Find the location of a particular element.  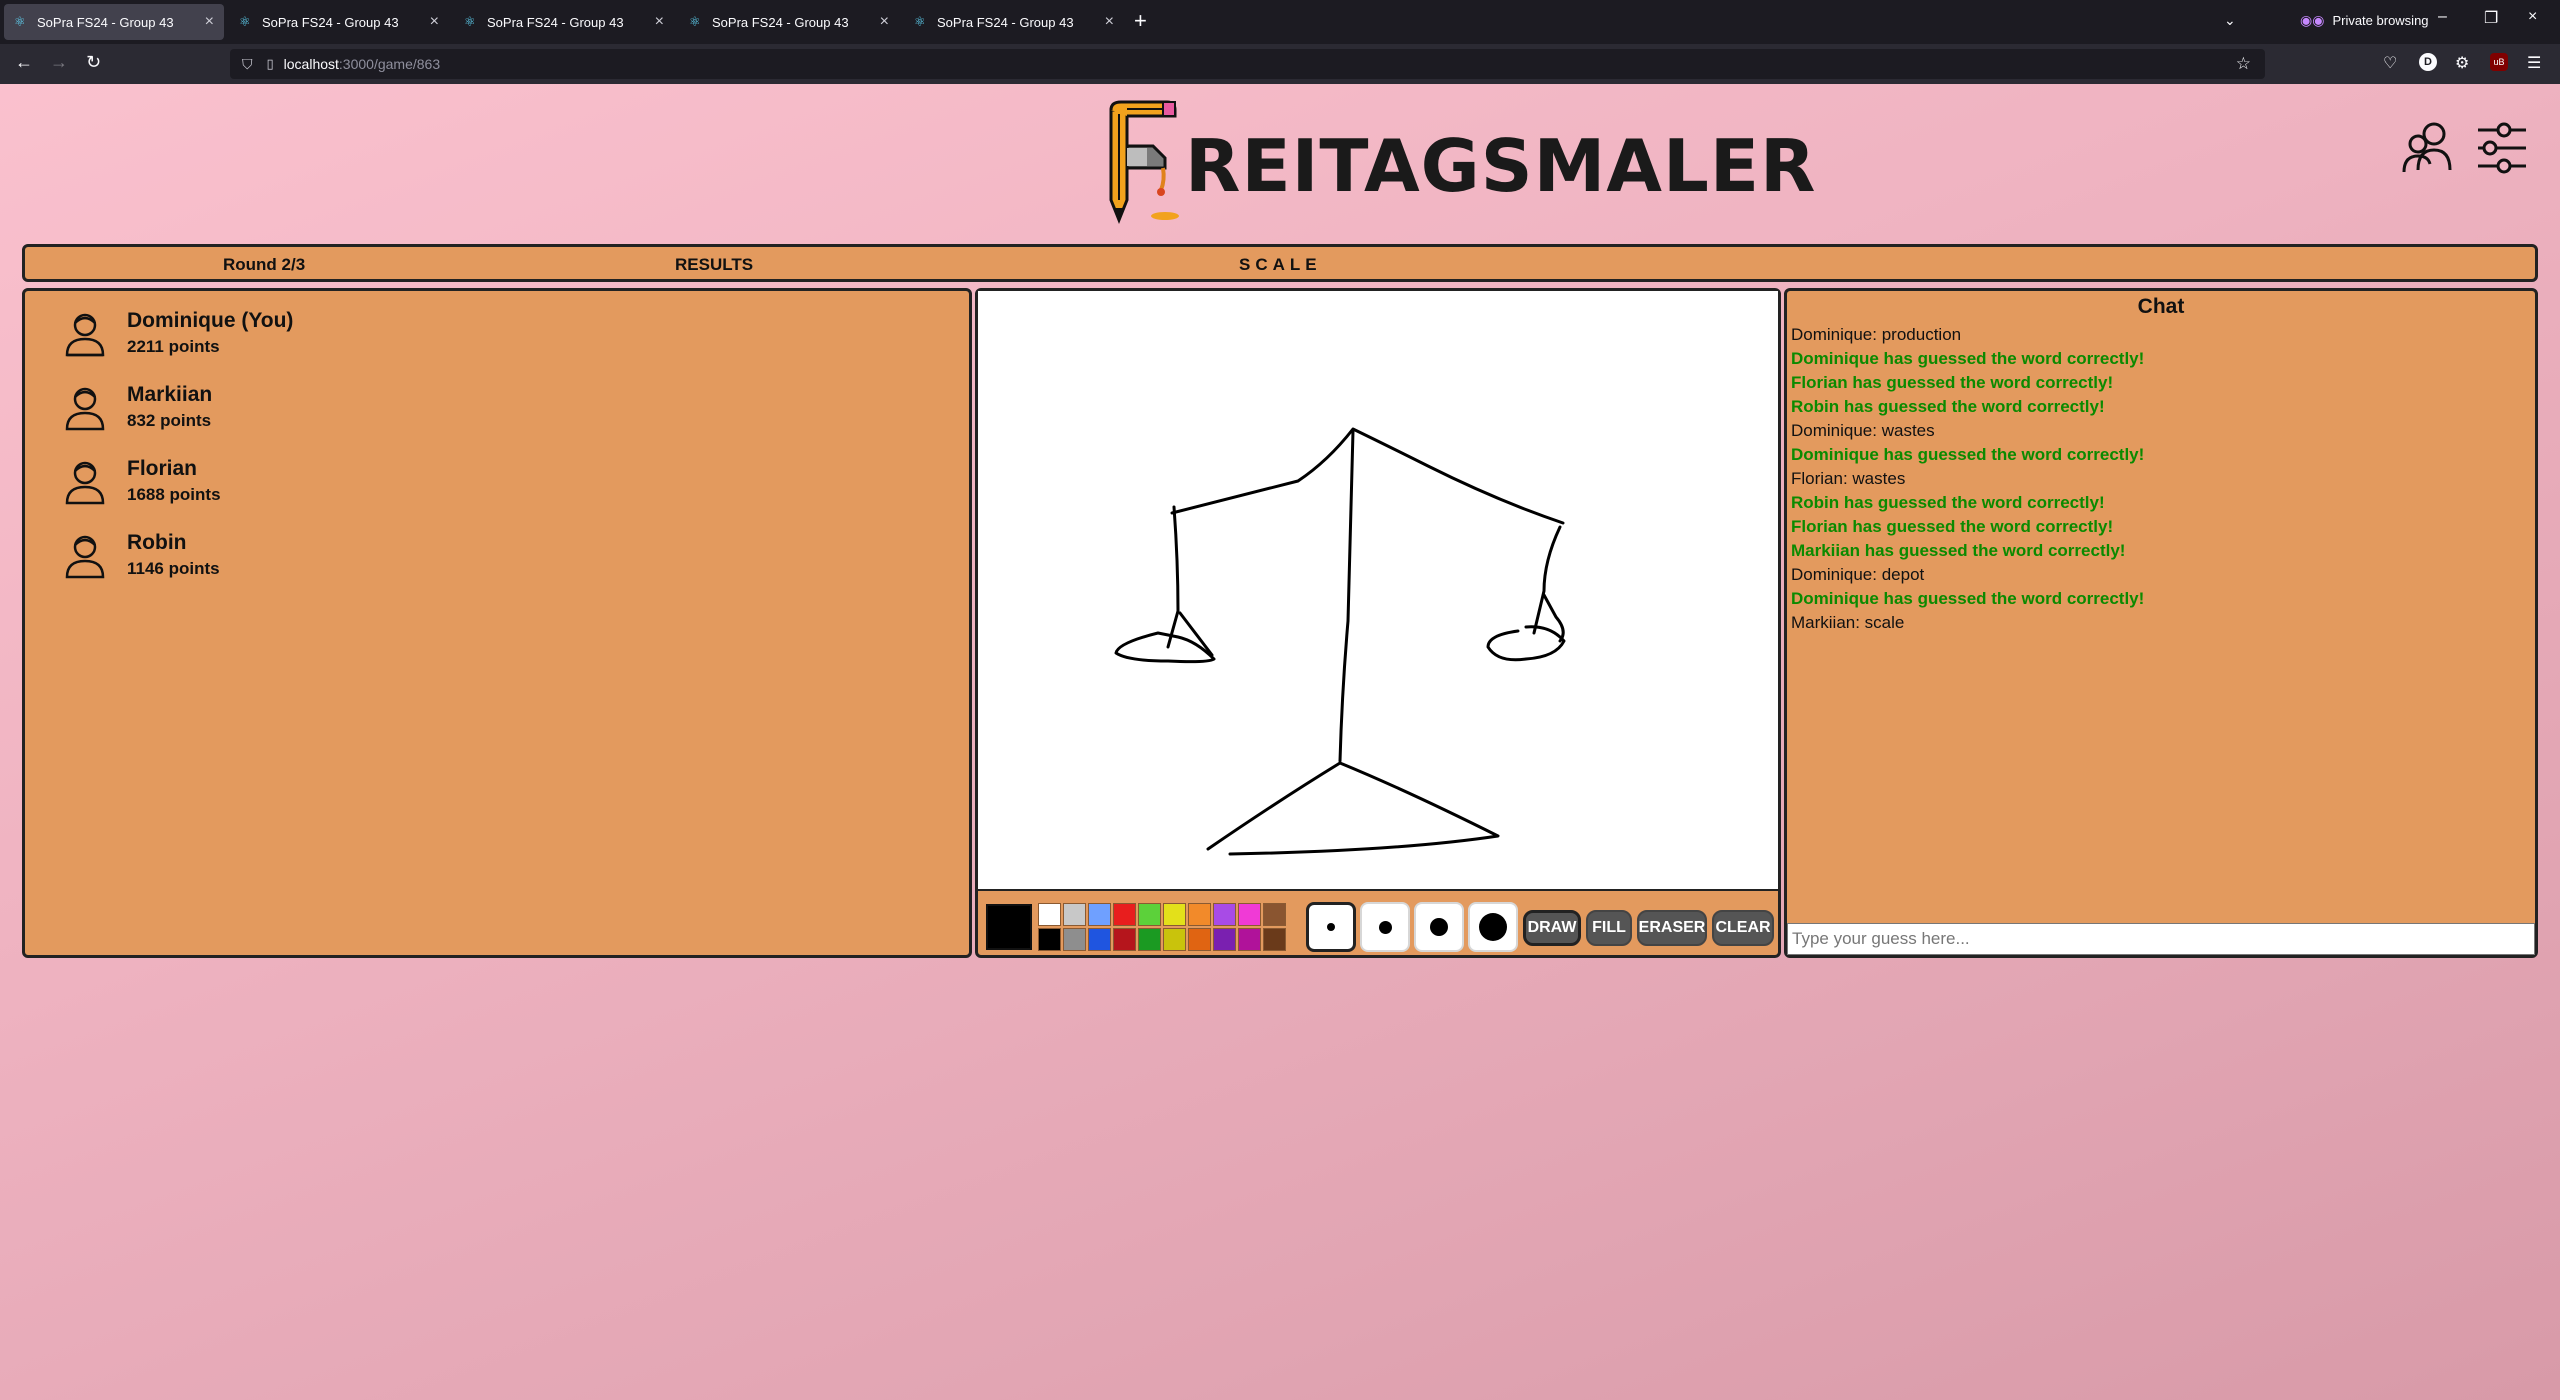

url-host: localhost is located at coordinates (311, 64).